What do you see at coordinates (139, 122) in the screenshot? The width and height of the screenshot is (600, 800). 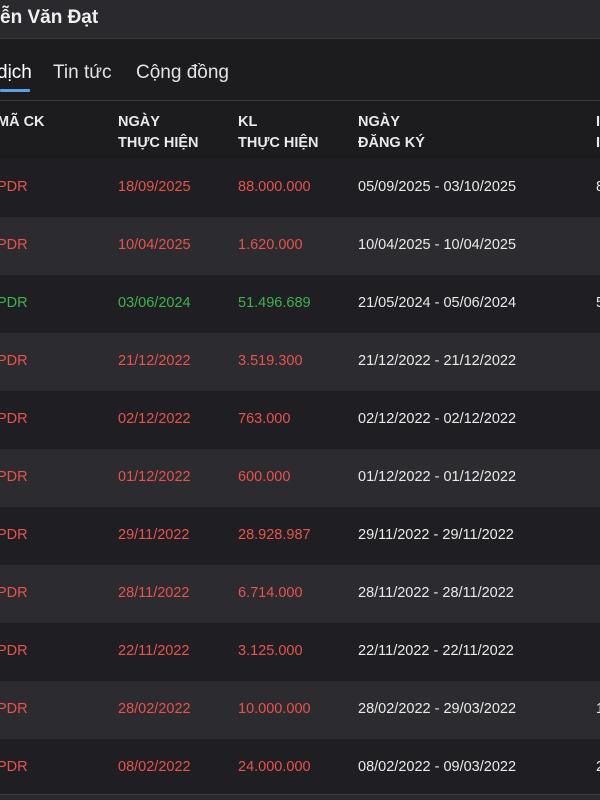 I see `column-header-execution-date-line1: NGÀY` at bounding box center [139, 122].